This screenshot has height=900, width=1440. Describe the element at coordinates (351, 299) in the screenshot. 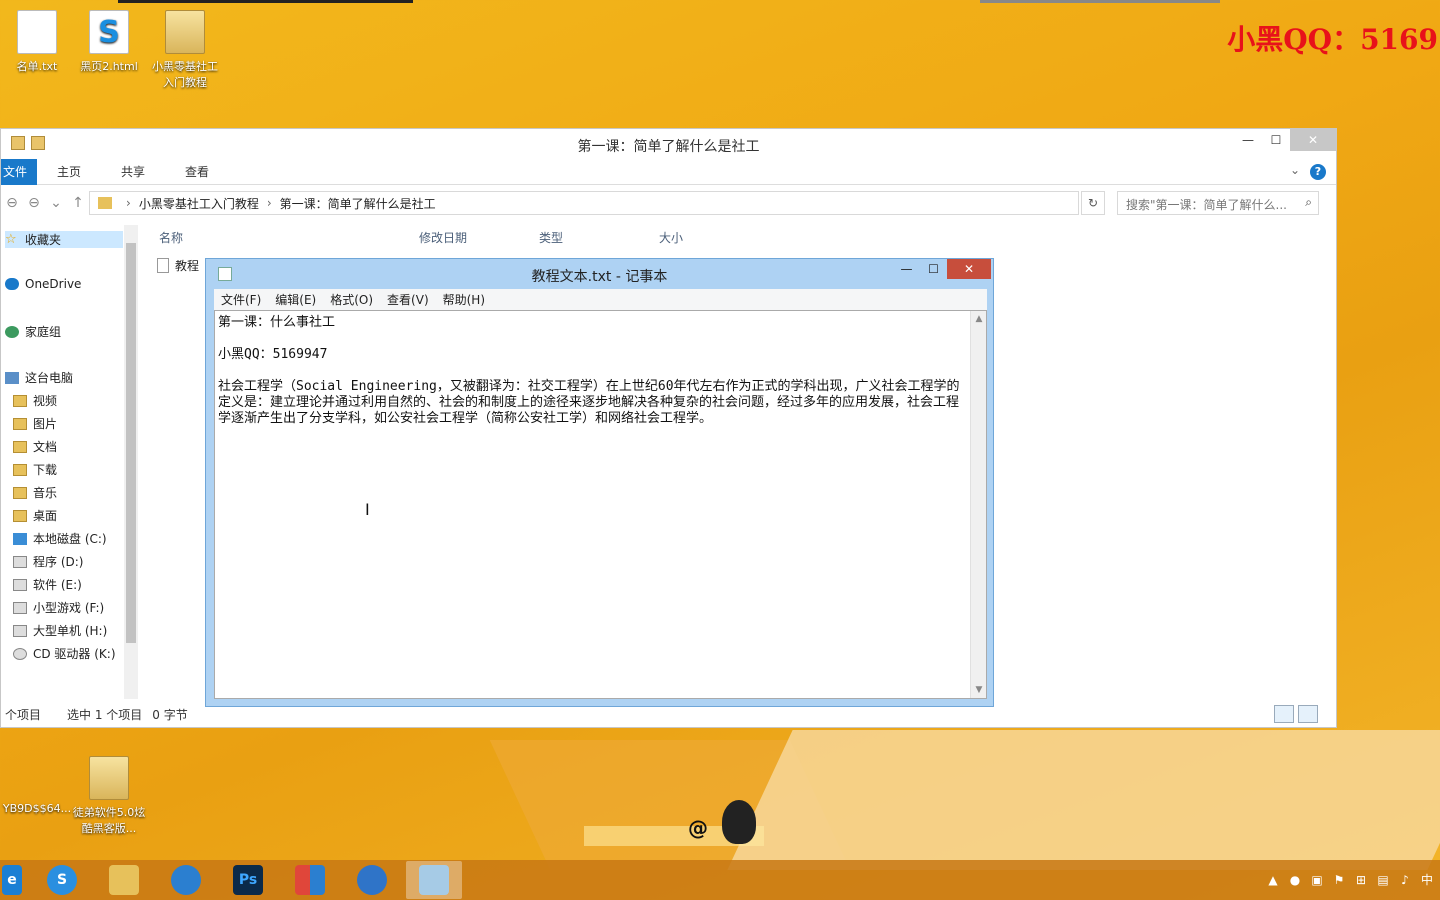

I see `menu-format: 格式(O)` at that location.